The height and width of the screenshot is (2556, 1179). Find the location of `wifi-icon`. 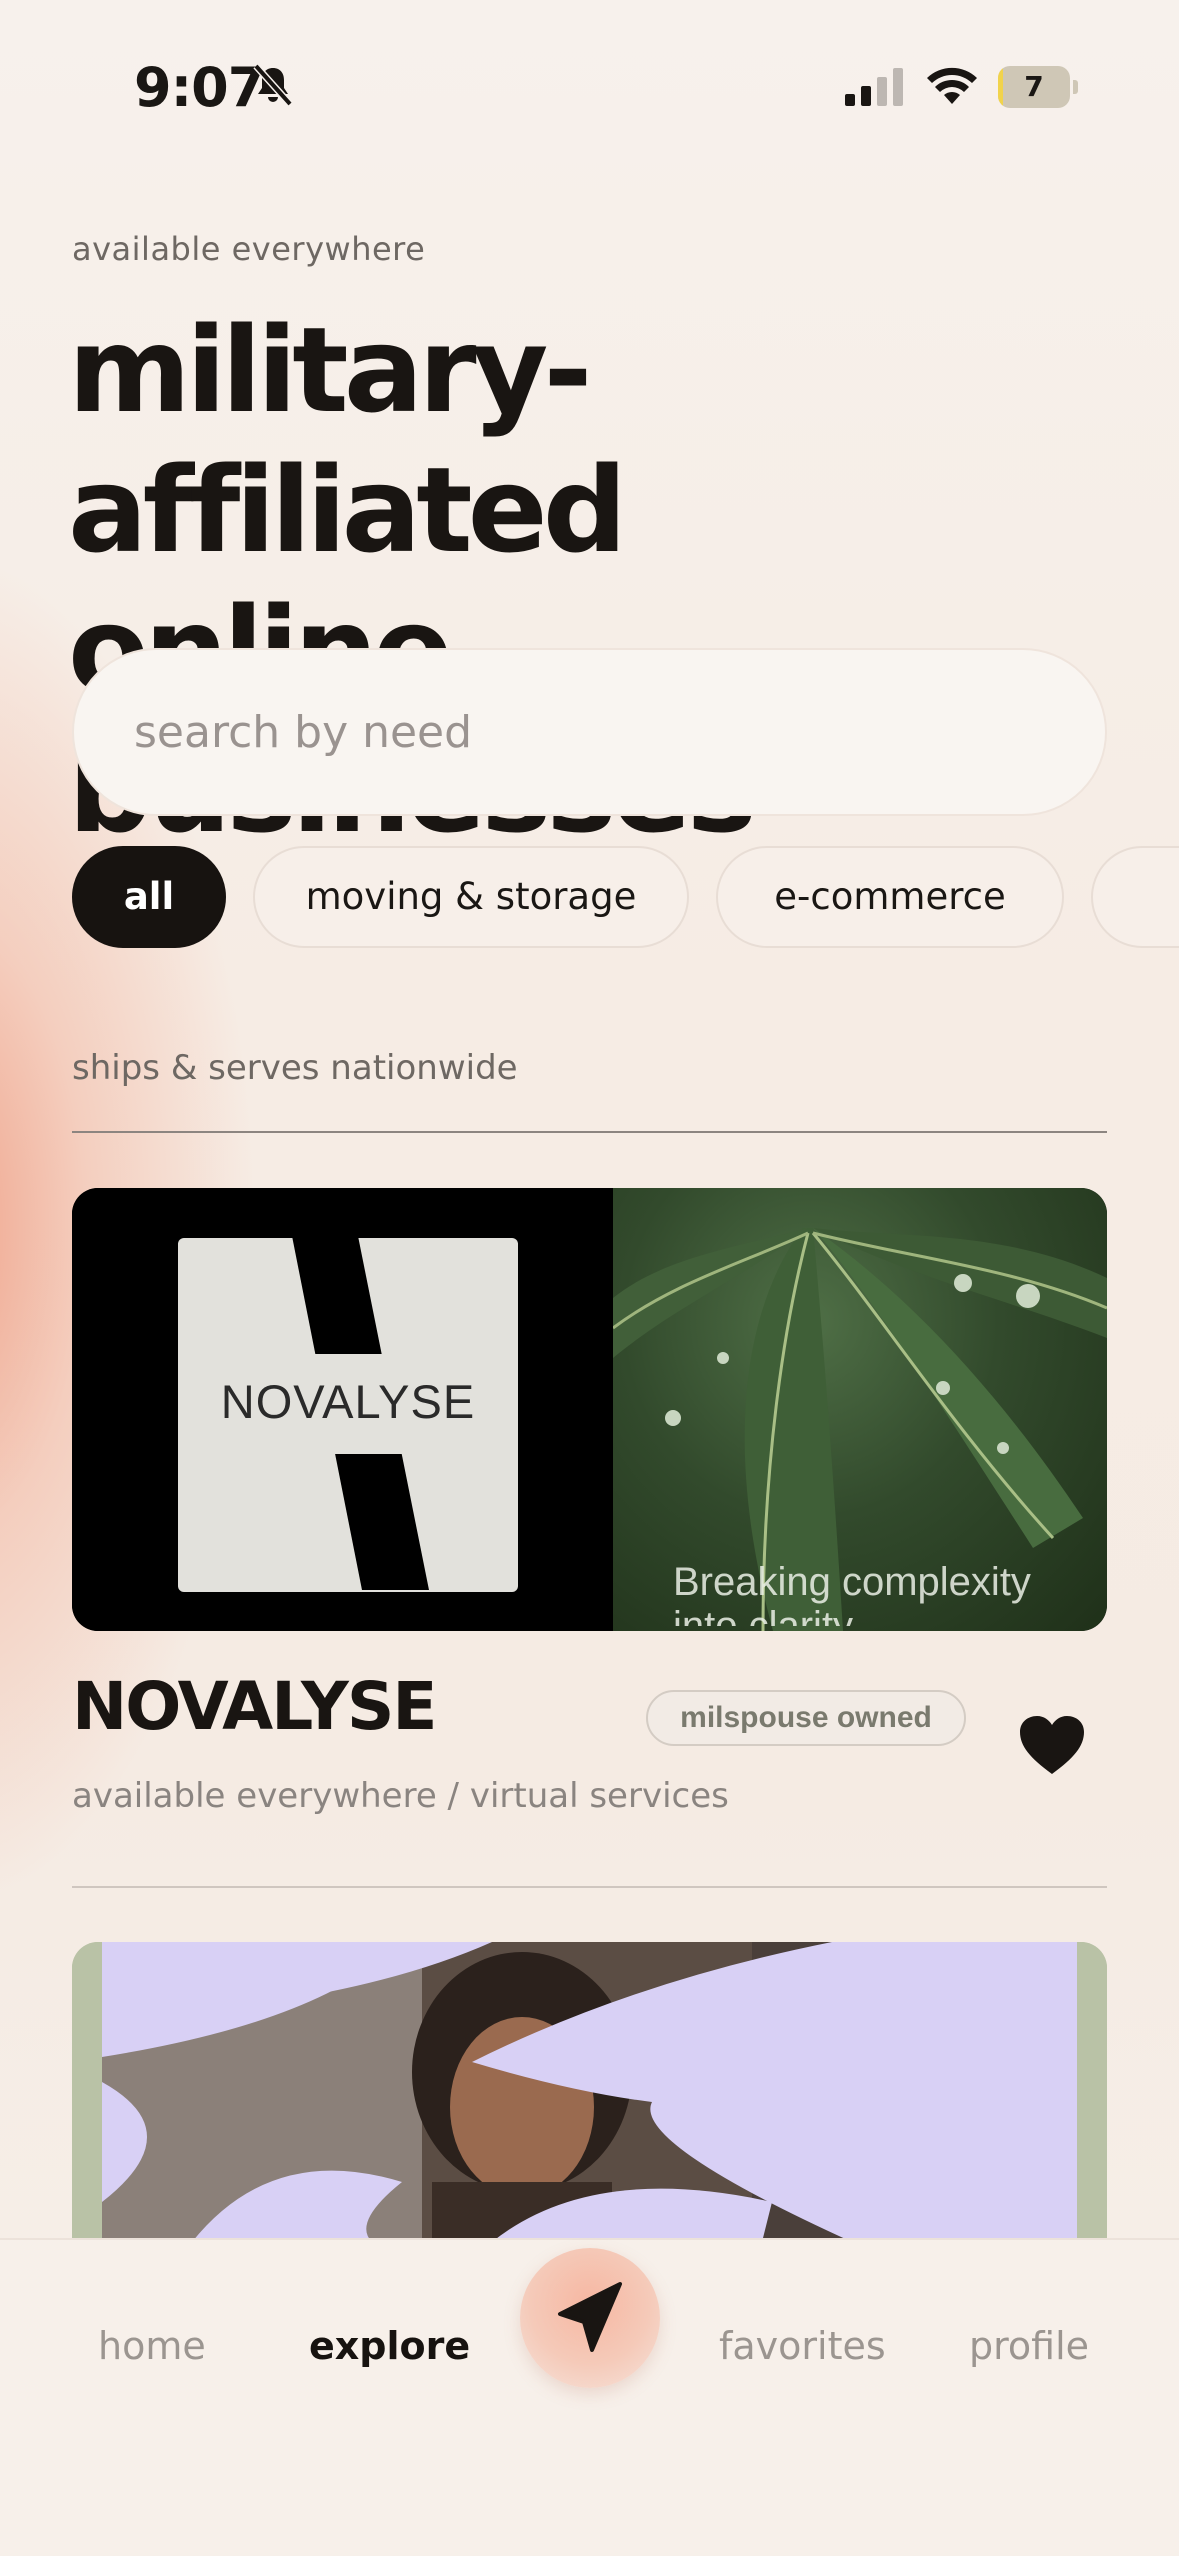

wifi-icon is located at coordinates (952, 85).